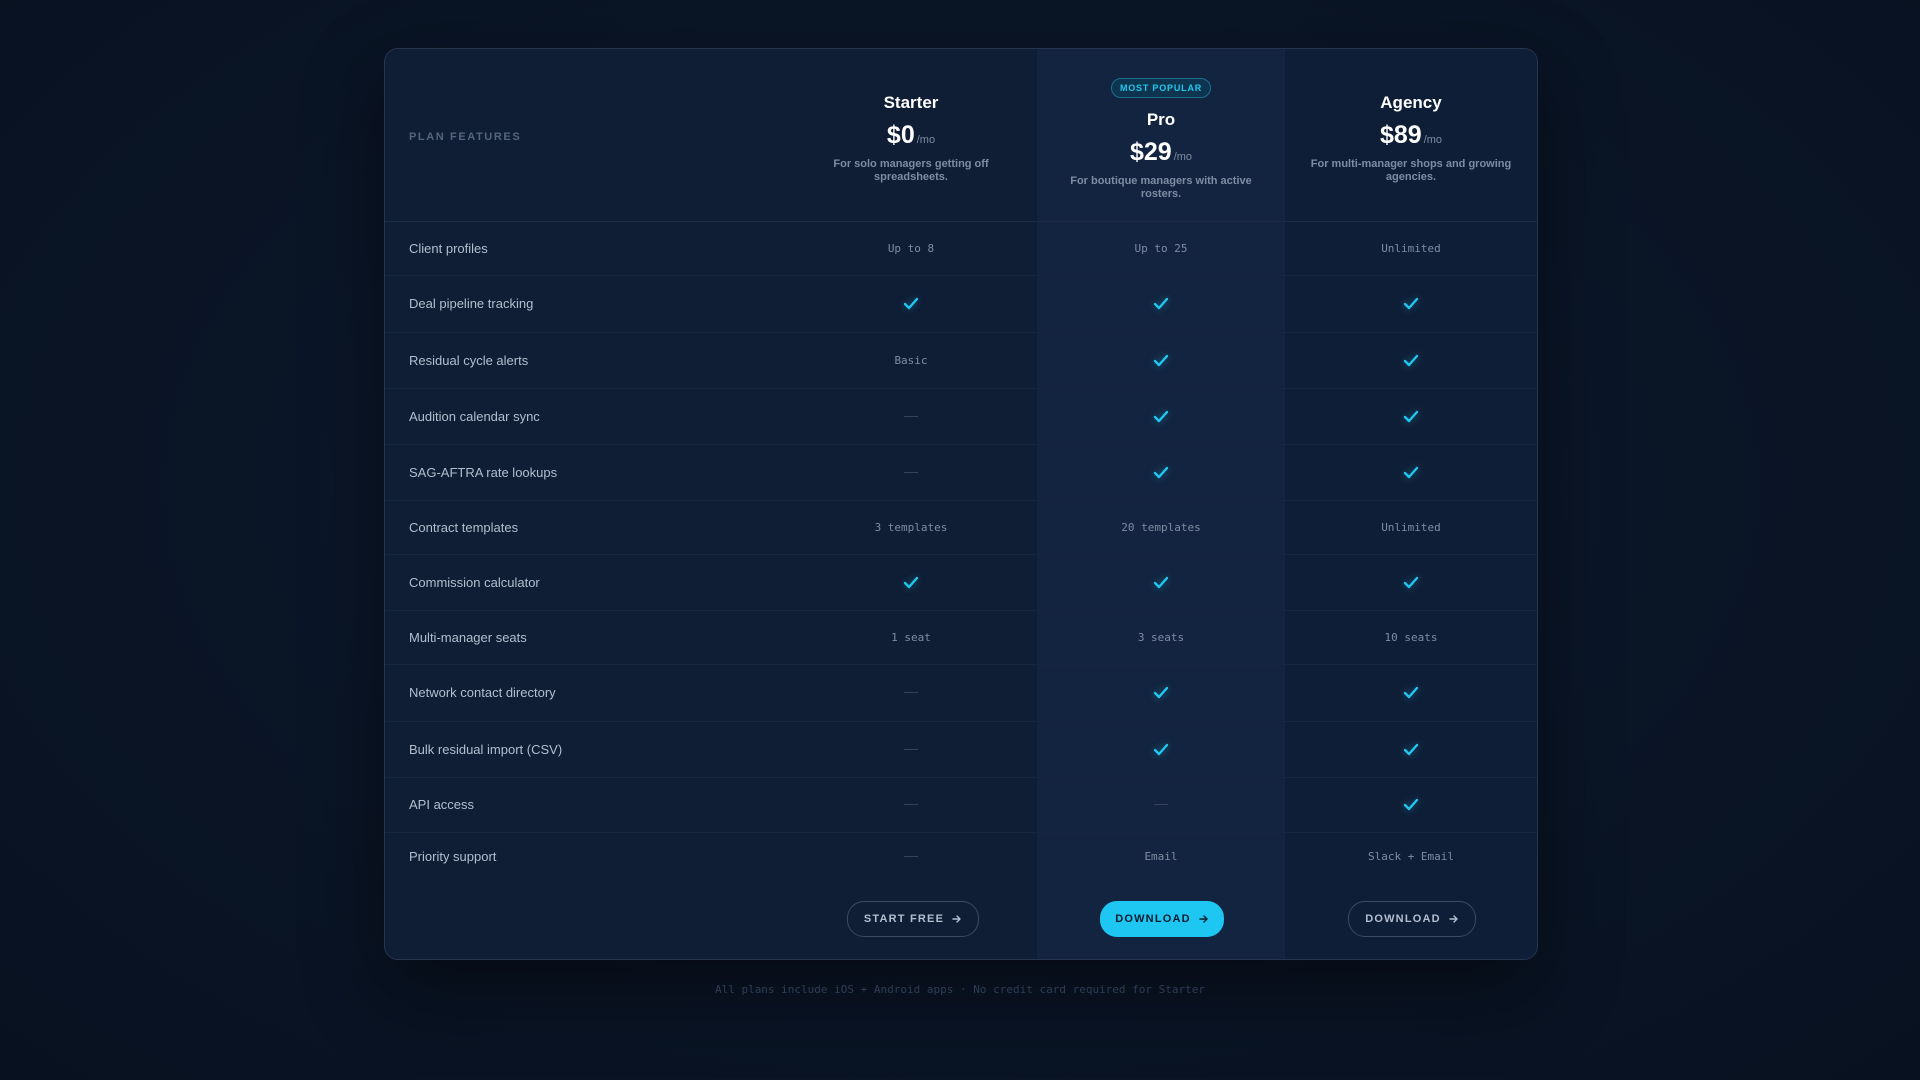  What do you see at coordinates (486, 749) in the screenshot?
I see `feature-label: Bulk residual import (CSV)` at bounding box center [486, 749].